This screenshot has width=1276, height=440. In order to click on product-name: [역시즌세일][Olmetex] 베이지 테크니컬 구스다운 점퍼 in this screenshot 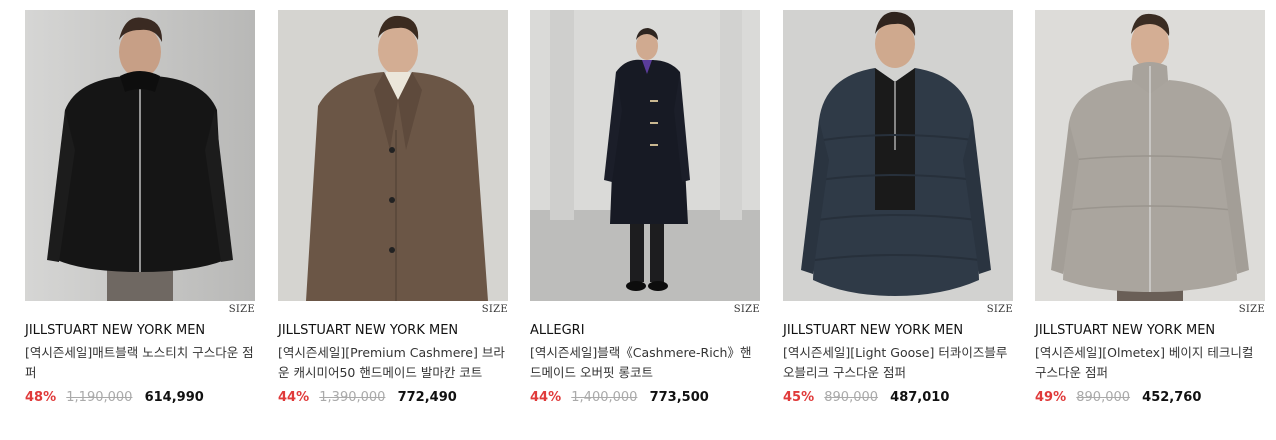, I will do `click(1150, 363)`.